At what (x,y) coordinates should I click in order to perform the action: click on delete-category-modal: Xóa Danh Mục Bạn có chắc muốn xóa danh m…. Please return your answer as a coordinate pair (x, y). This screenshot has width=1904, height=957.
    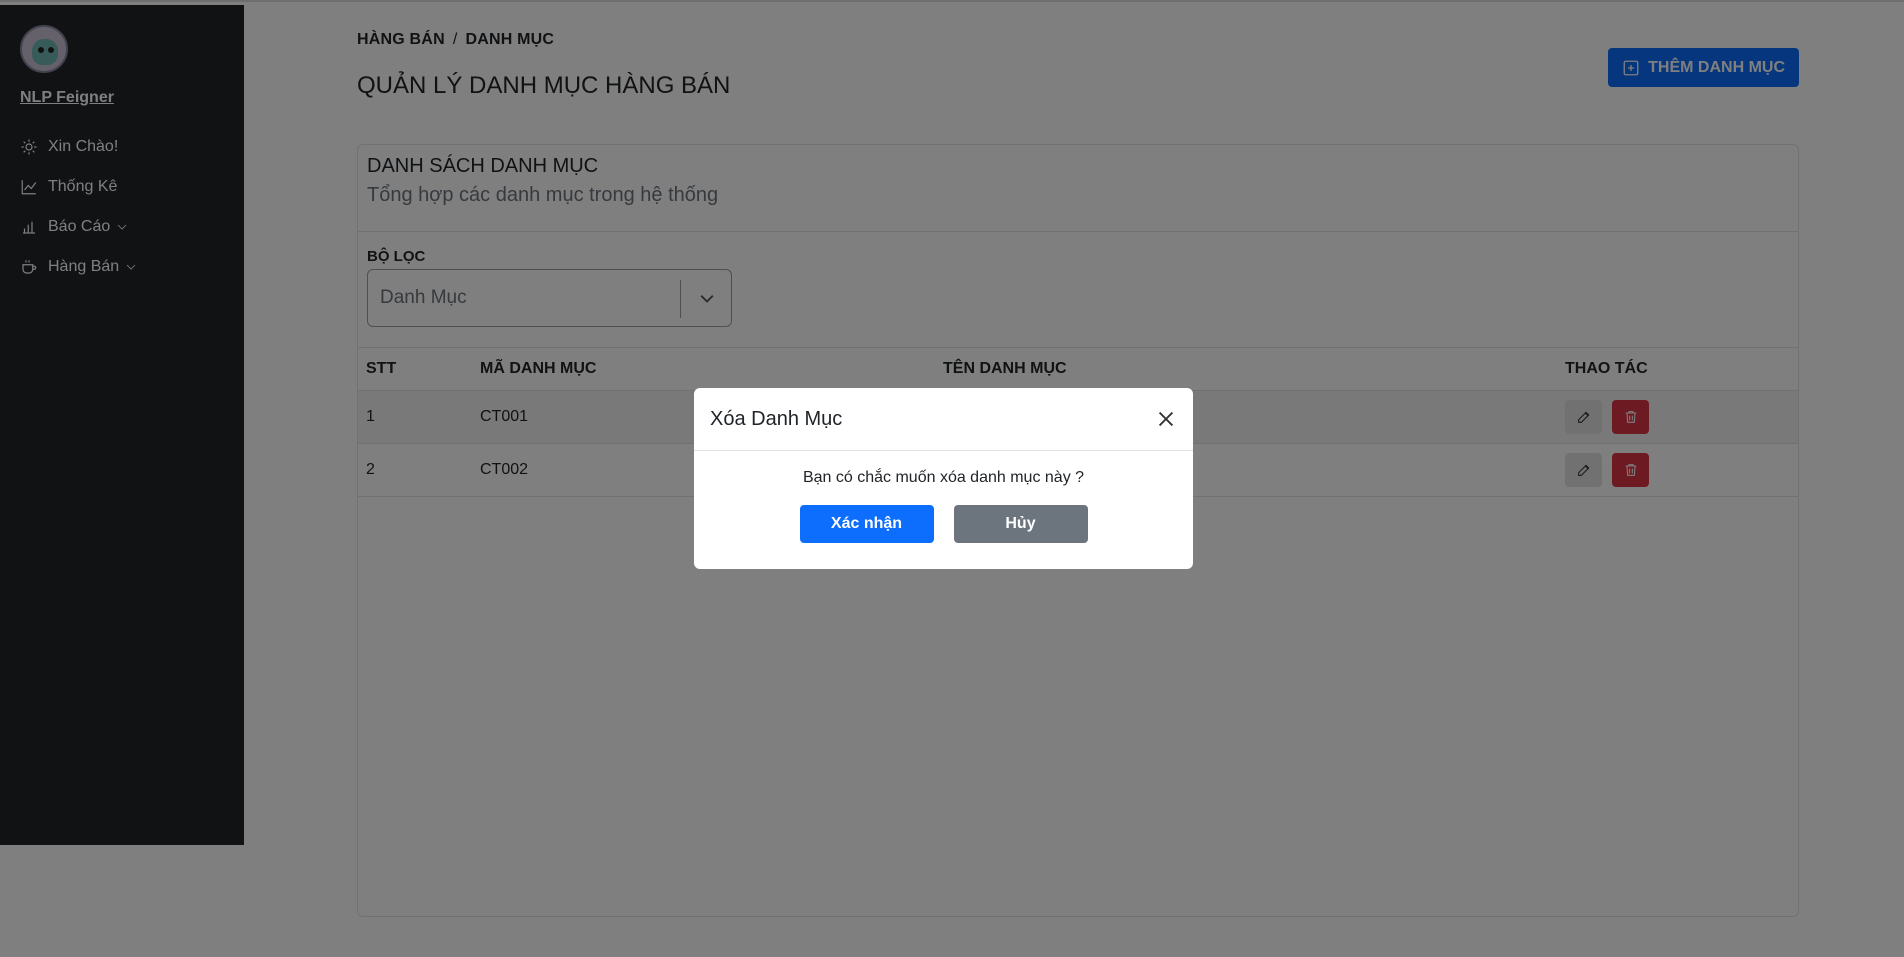
    Looking at the image, I should click on (943, 478).